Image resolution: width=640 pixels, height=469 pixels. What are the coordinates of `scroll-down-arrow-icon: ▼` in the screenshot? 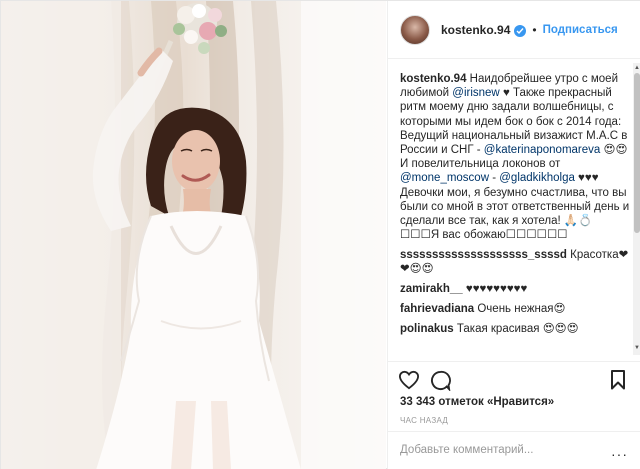 It's located at (637, 348).